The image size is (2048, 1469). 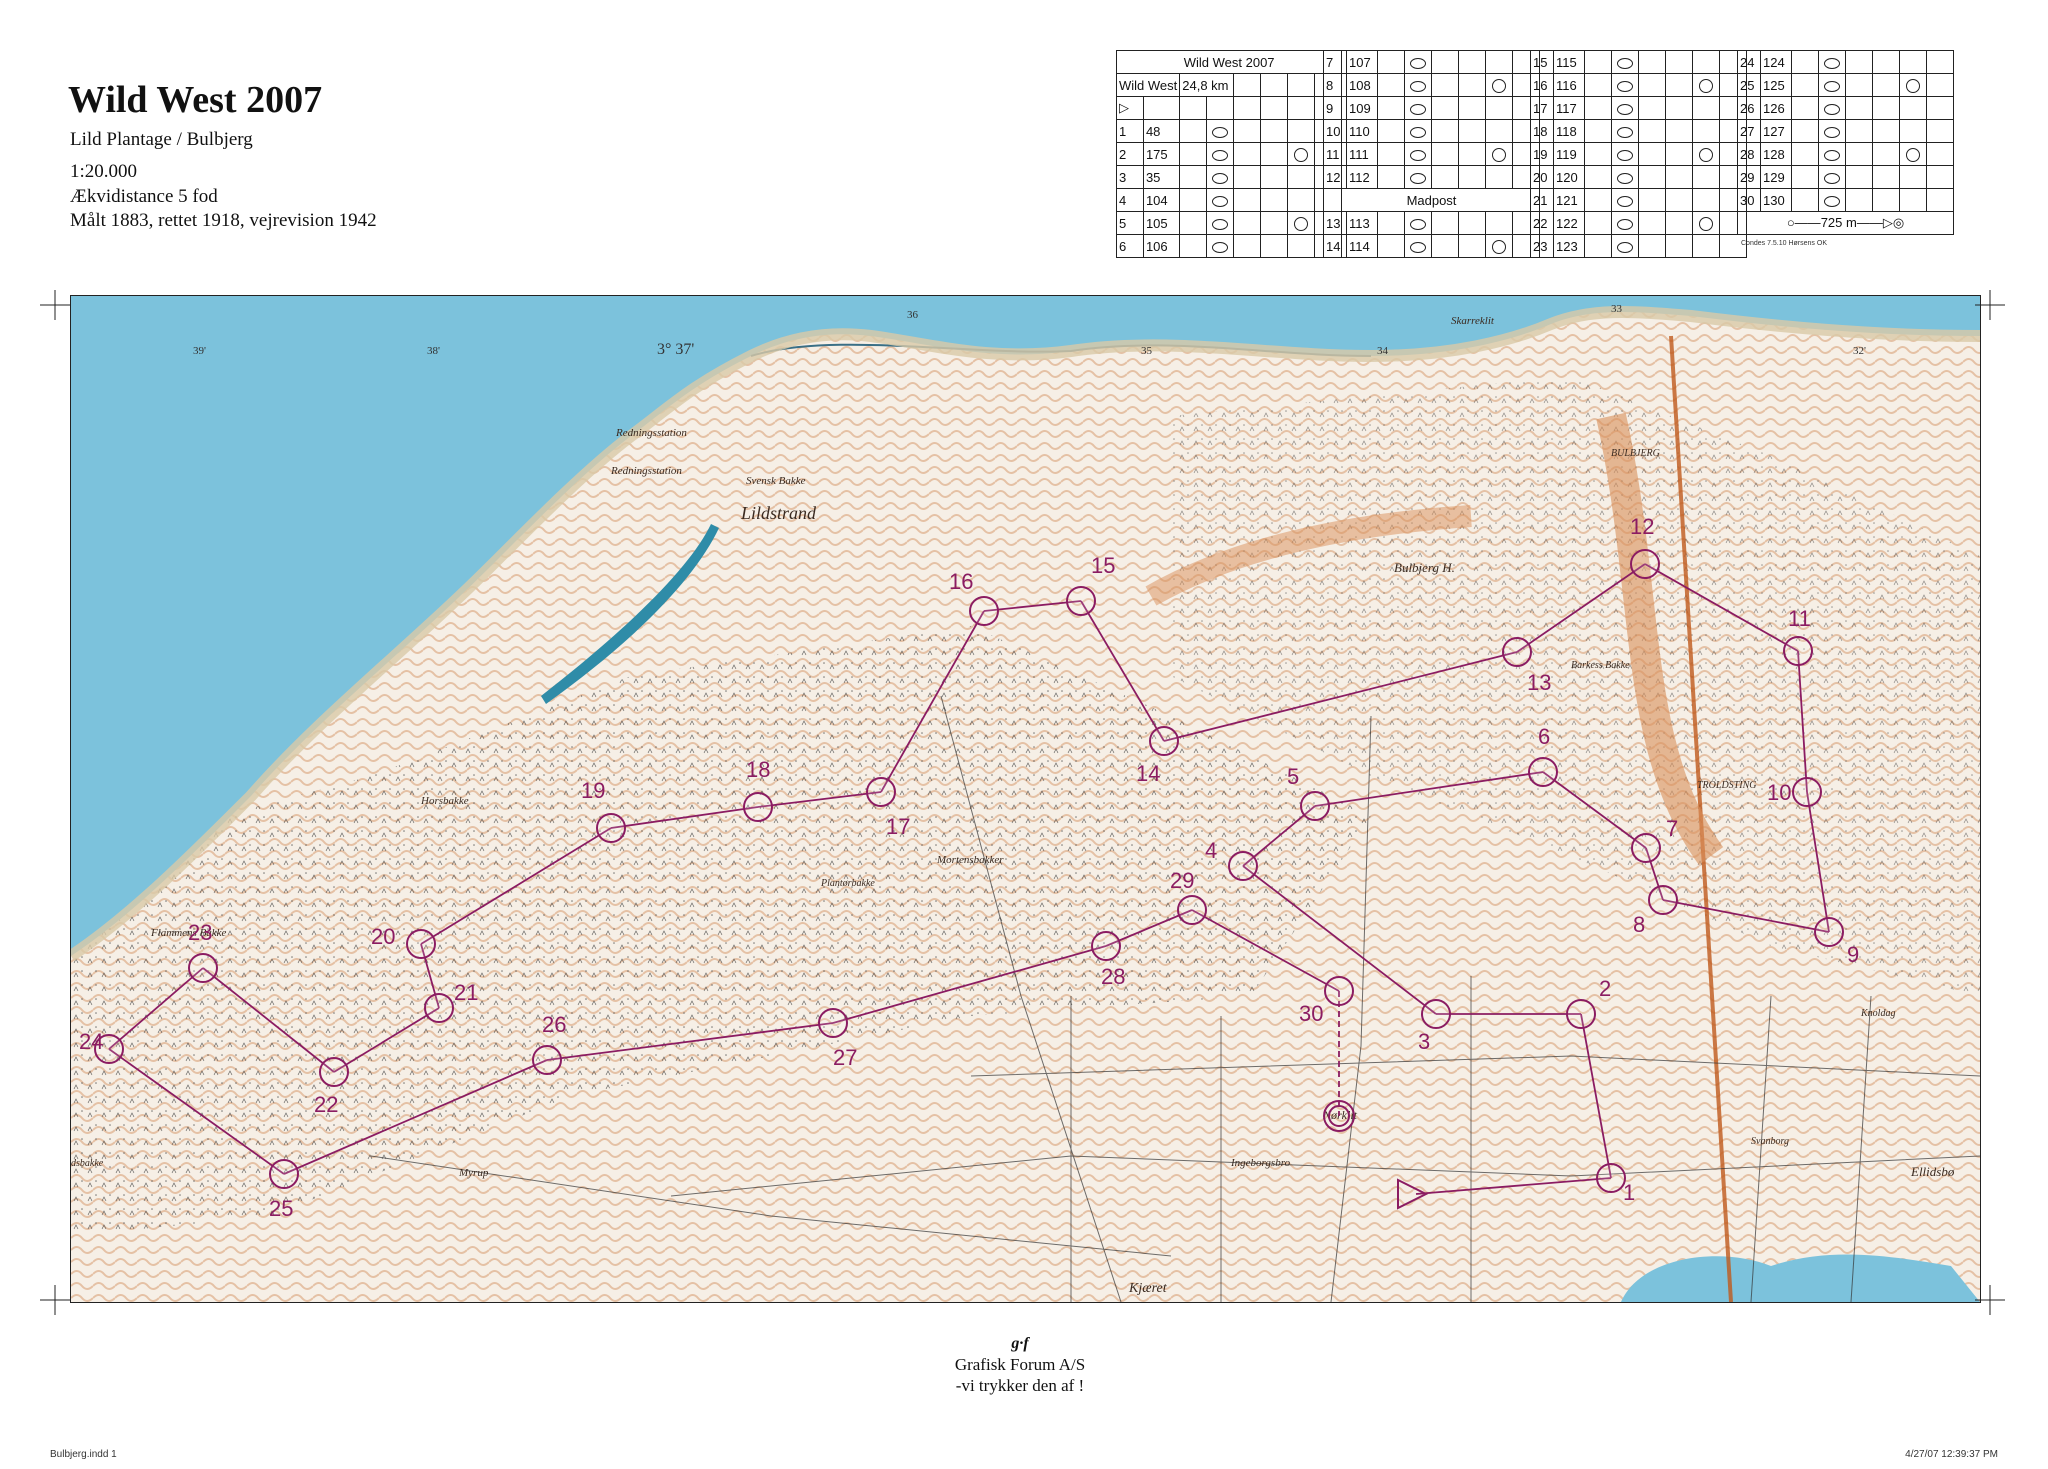 I want to click on place-bulbjerg-2: BULBJERG, so click(x=1635, y=453).